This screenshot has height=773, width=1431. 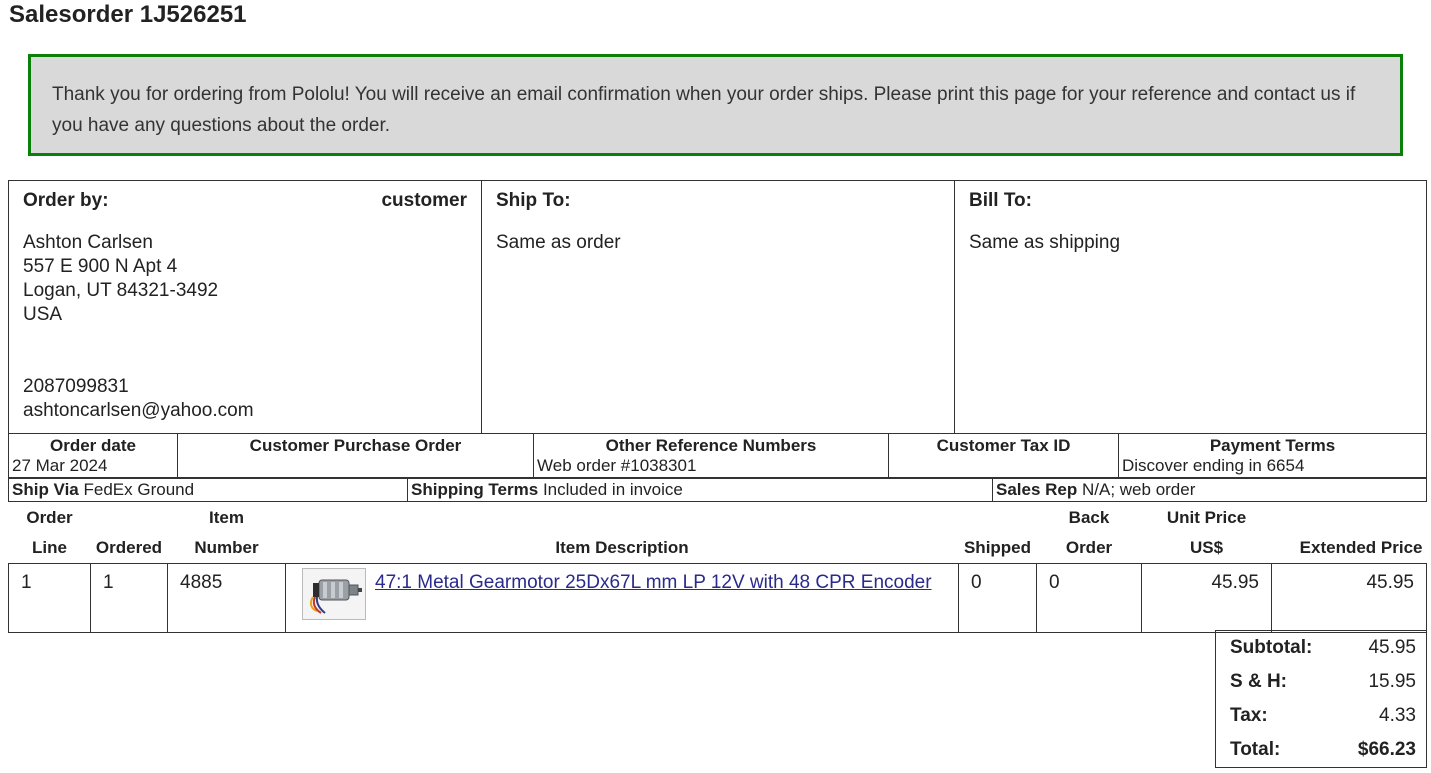 I want to click on shipping-handling-row: S & H: 15.95, so click(x=1321, y=682).